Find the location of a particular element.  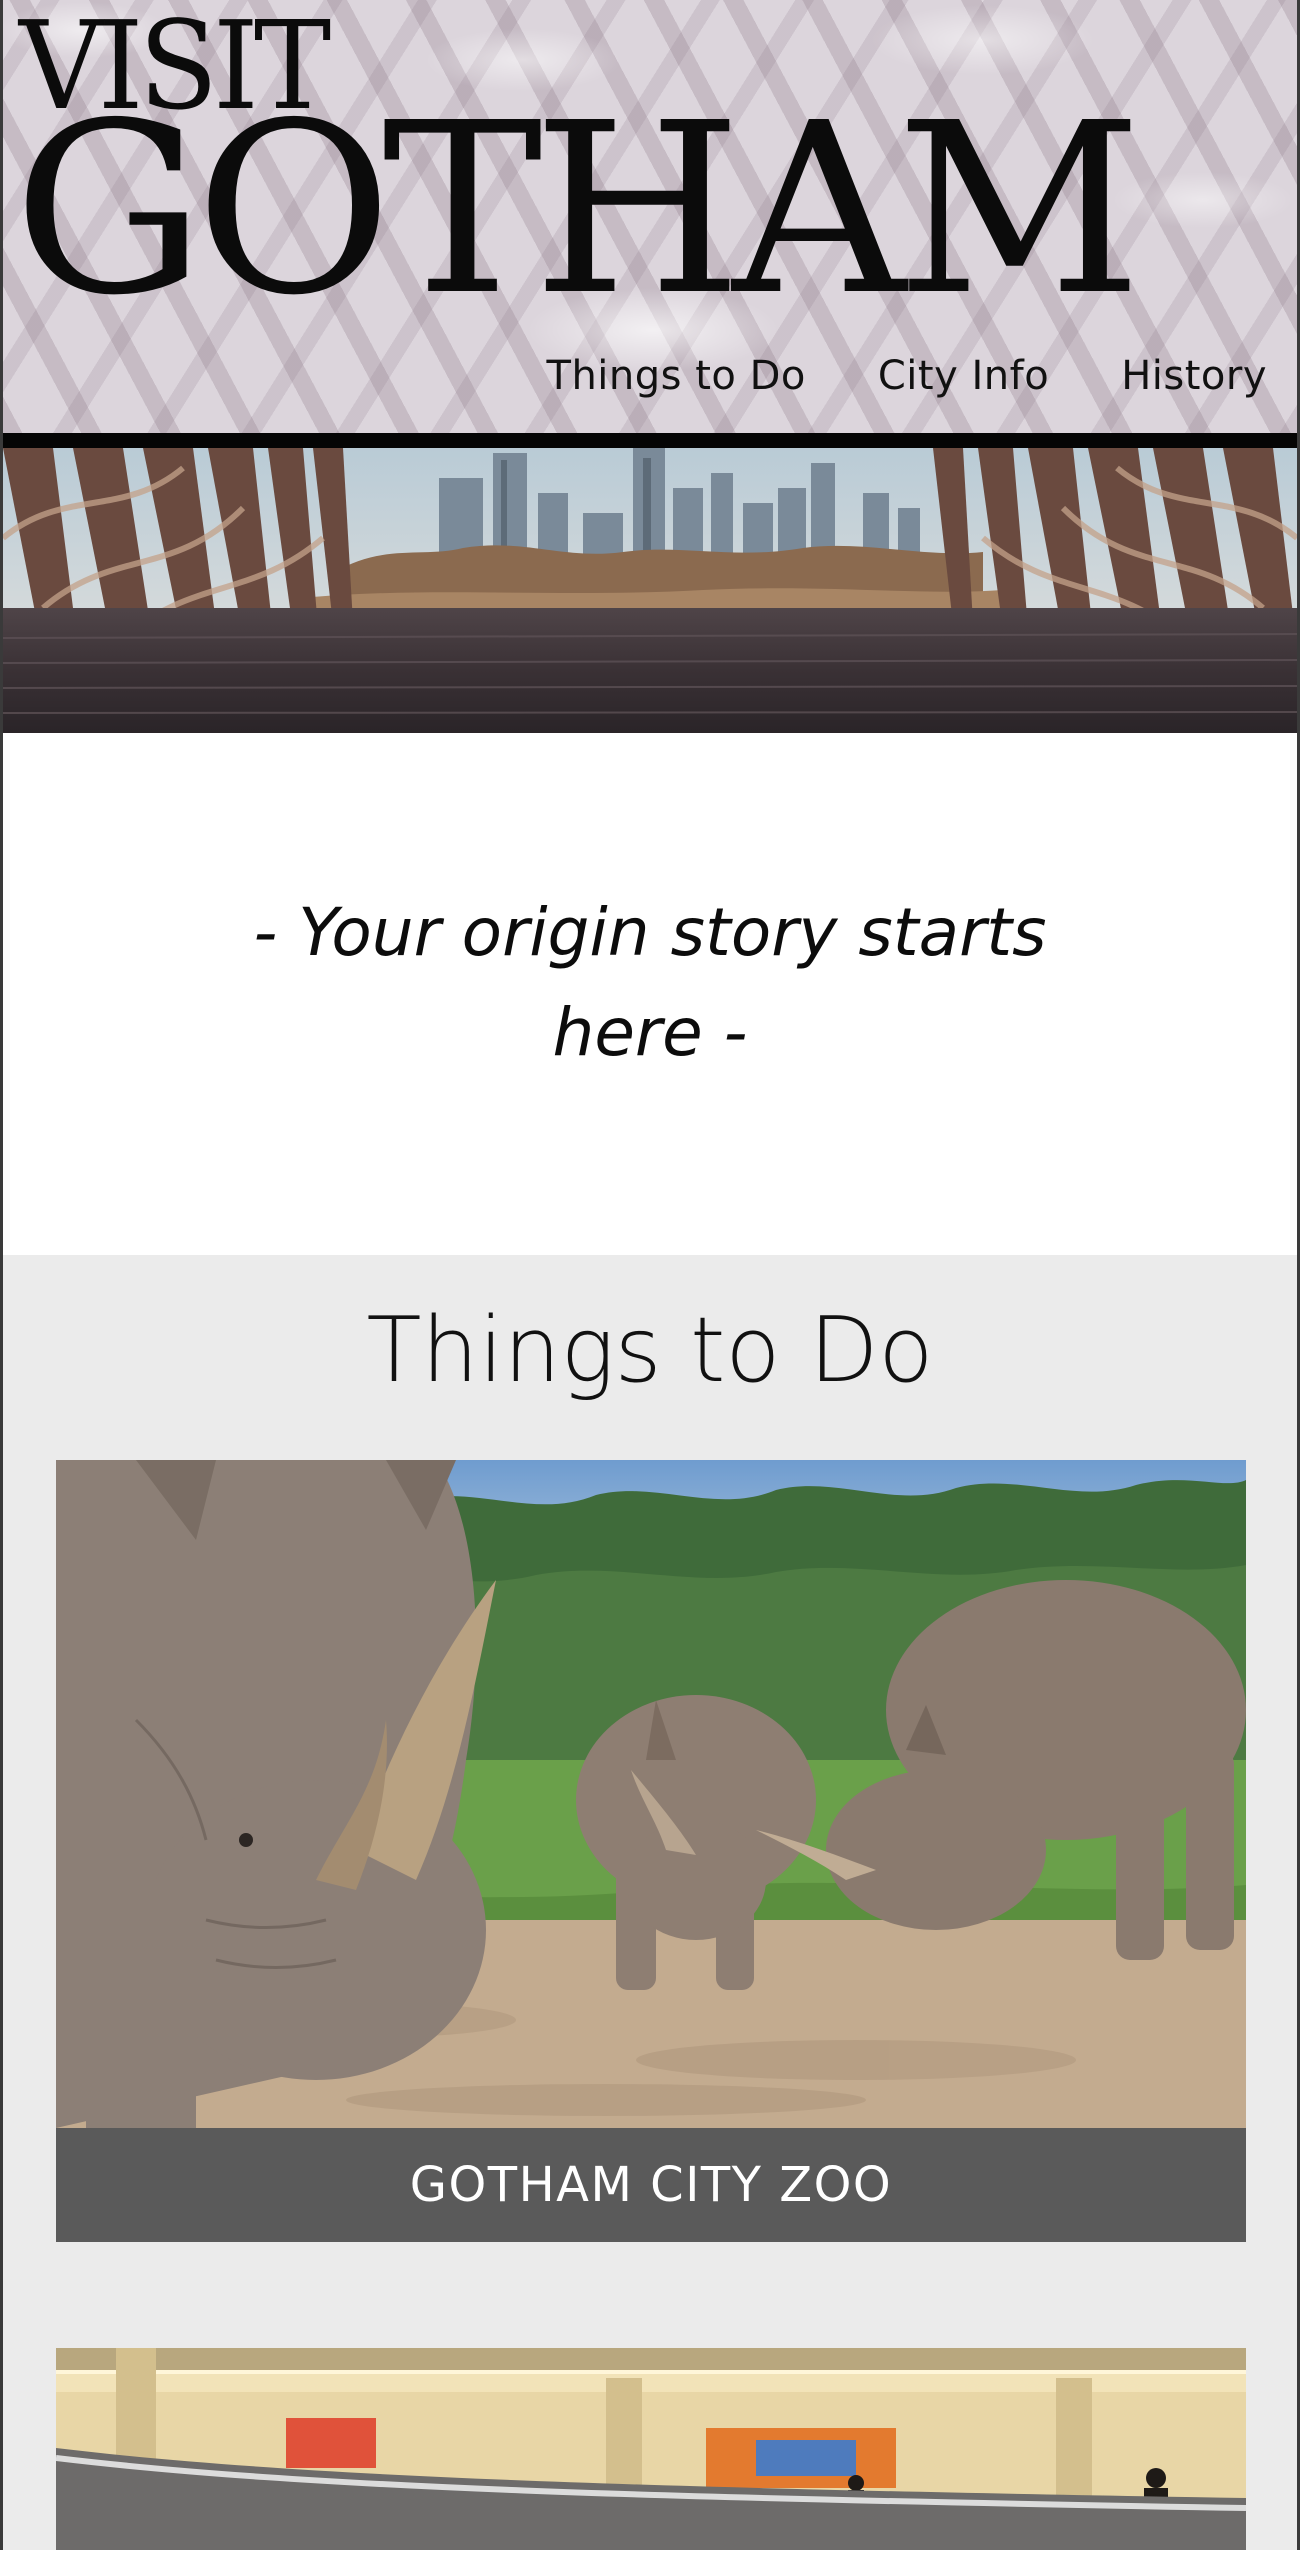

card-caption: GOTHAM CITY ZOO is located at coordinates (651, 2185).